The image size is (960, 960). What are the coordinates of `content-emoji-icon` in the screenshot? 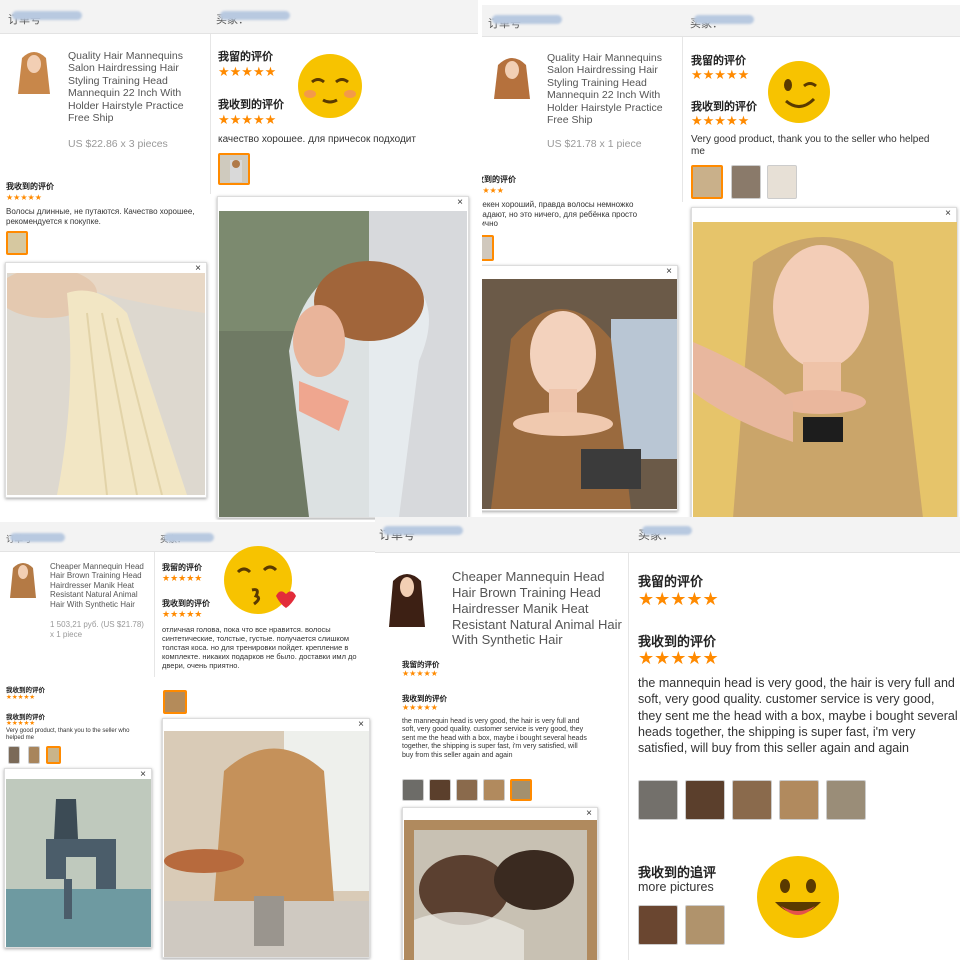 It's located at (330, 86).